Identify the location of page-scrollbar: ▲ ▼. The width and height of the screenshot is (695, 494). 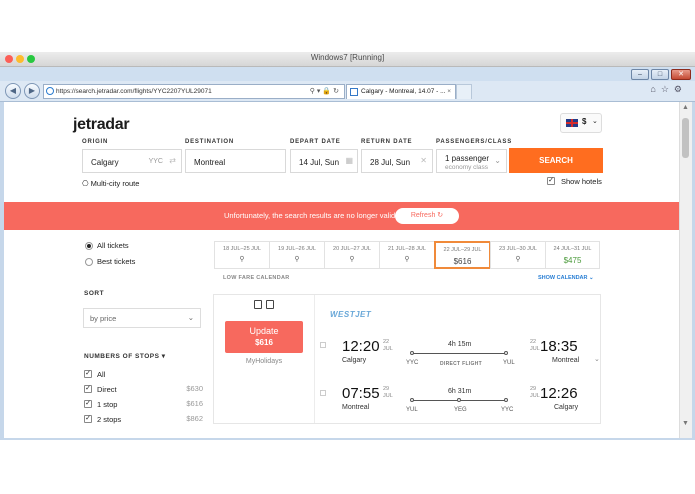
(685, 270).